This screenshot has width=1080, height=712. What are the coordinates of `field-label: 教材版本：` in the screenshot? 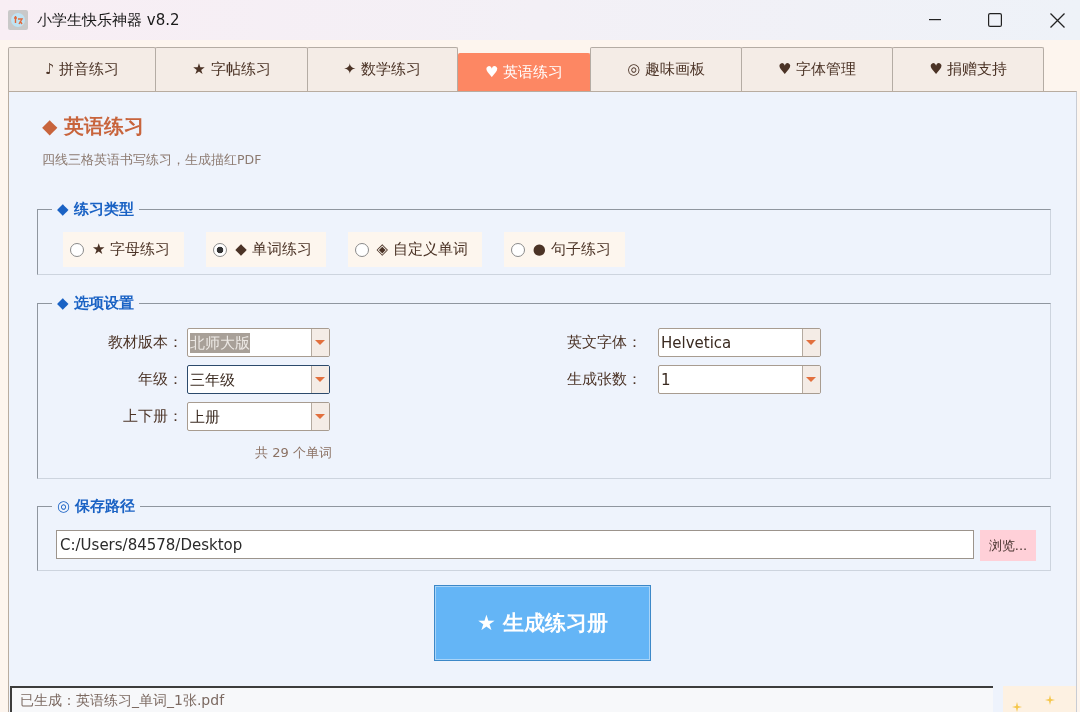 It's located at (145, 342).